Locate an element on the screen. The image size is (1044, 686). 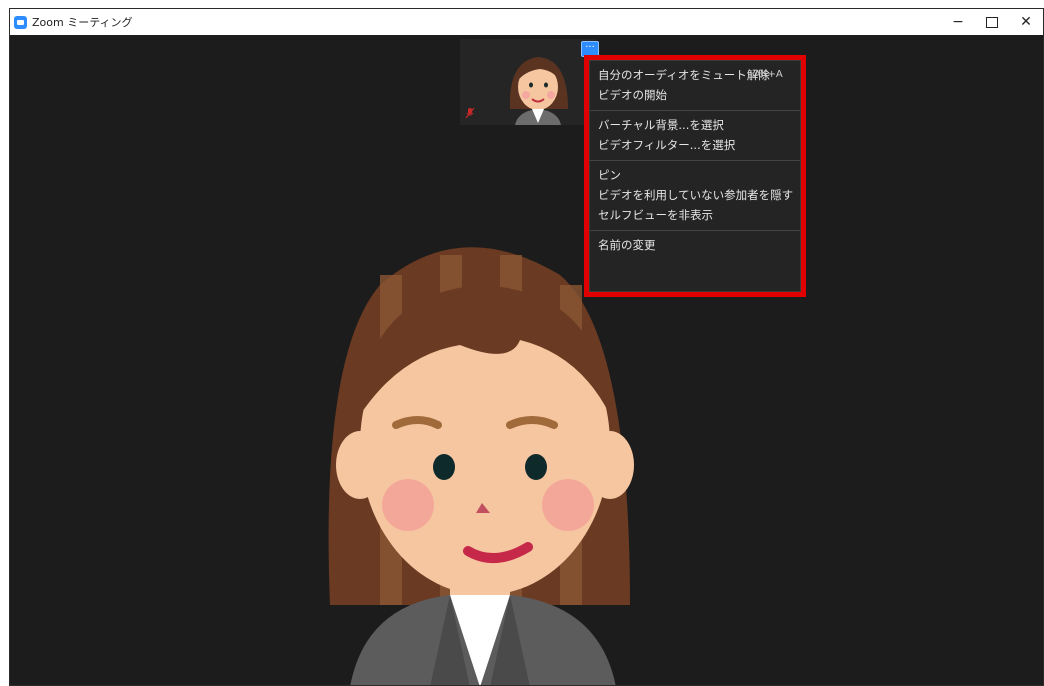
menu-item-unmute-audio: 自分のオーディオをミュート解除 Alt+A is located at coordinates (695, 75).